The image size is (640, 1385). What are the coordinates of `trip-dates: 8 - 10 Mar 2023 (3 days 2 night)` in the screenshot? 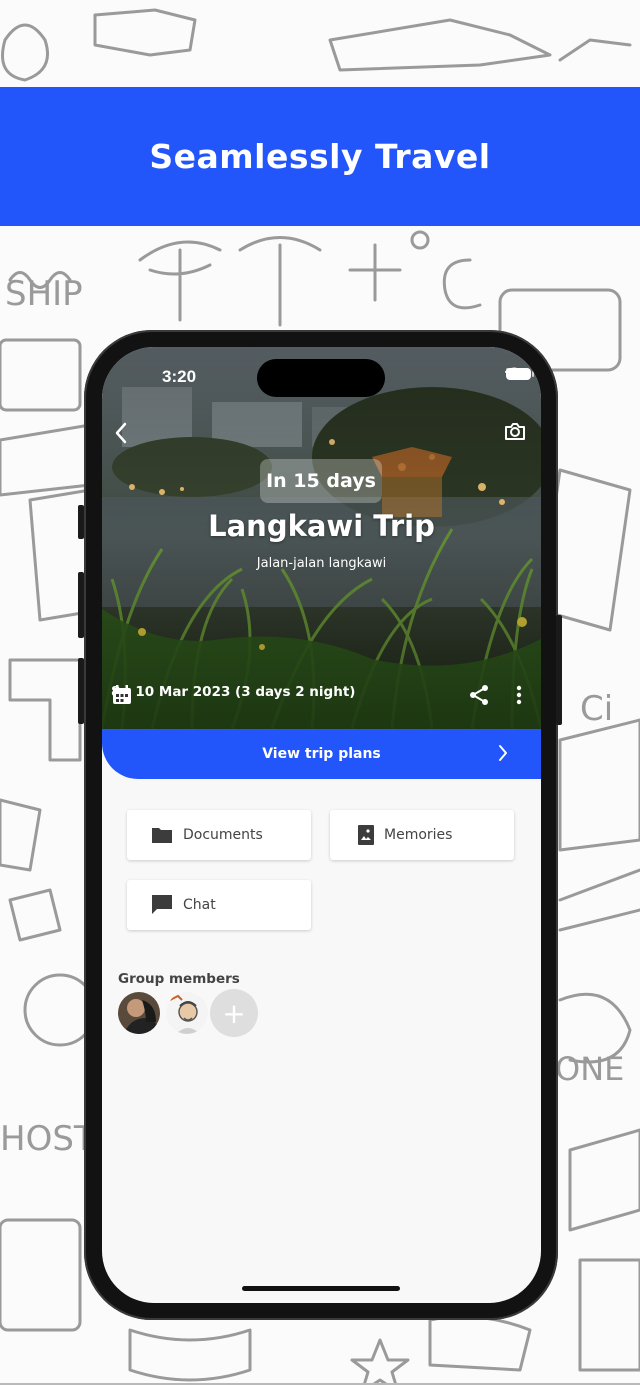 It's located at (233, 692).